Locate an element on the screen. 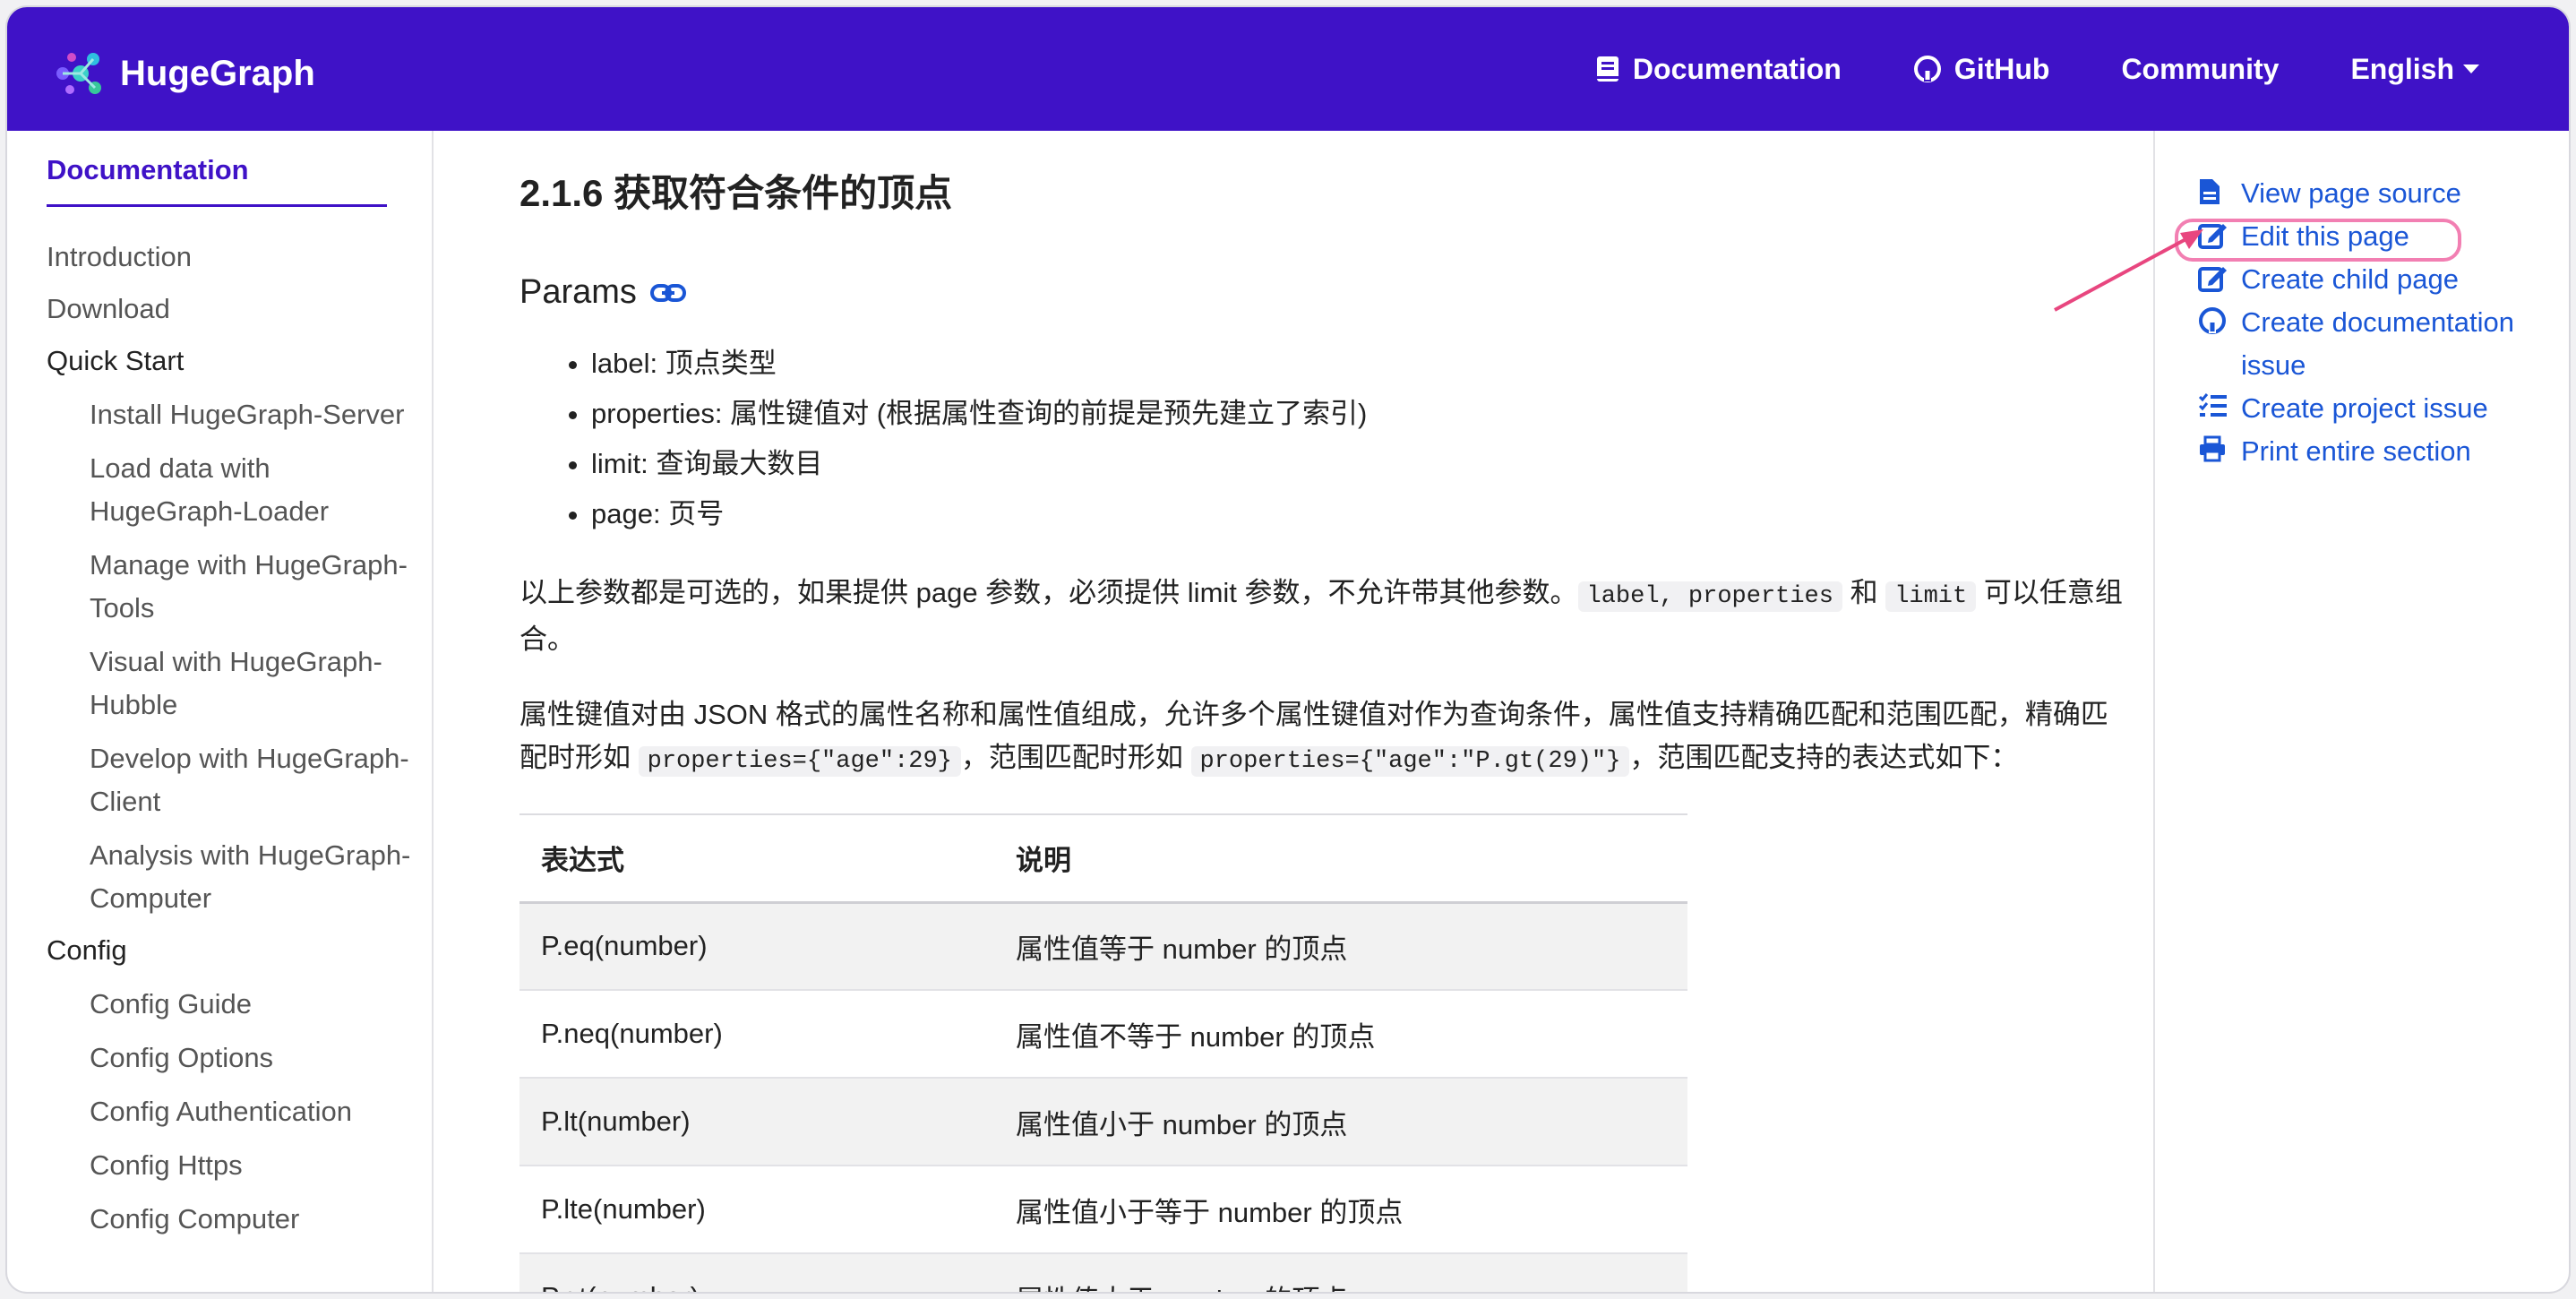 This screenshot has height=1299, width=2576. sidebar-item-hubble: Visual with HugeGraph-Hubble is located at coordinates (251, 684).